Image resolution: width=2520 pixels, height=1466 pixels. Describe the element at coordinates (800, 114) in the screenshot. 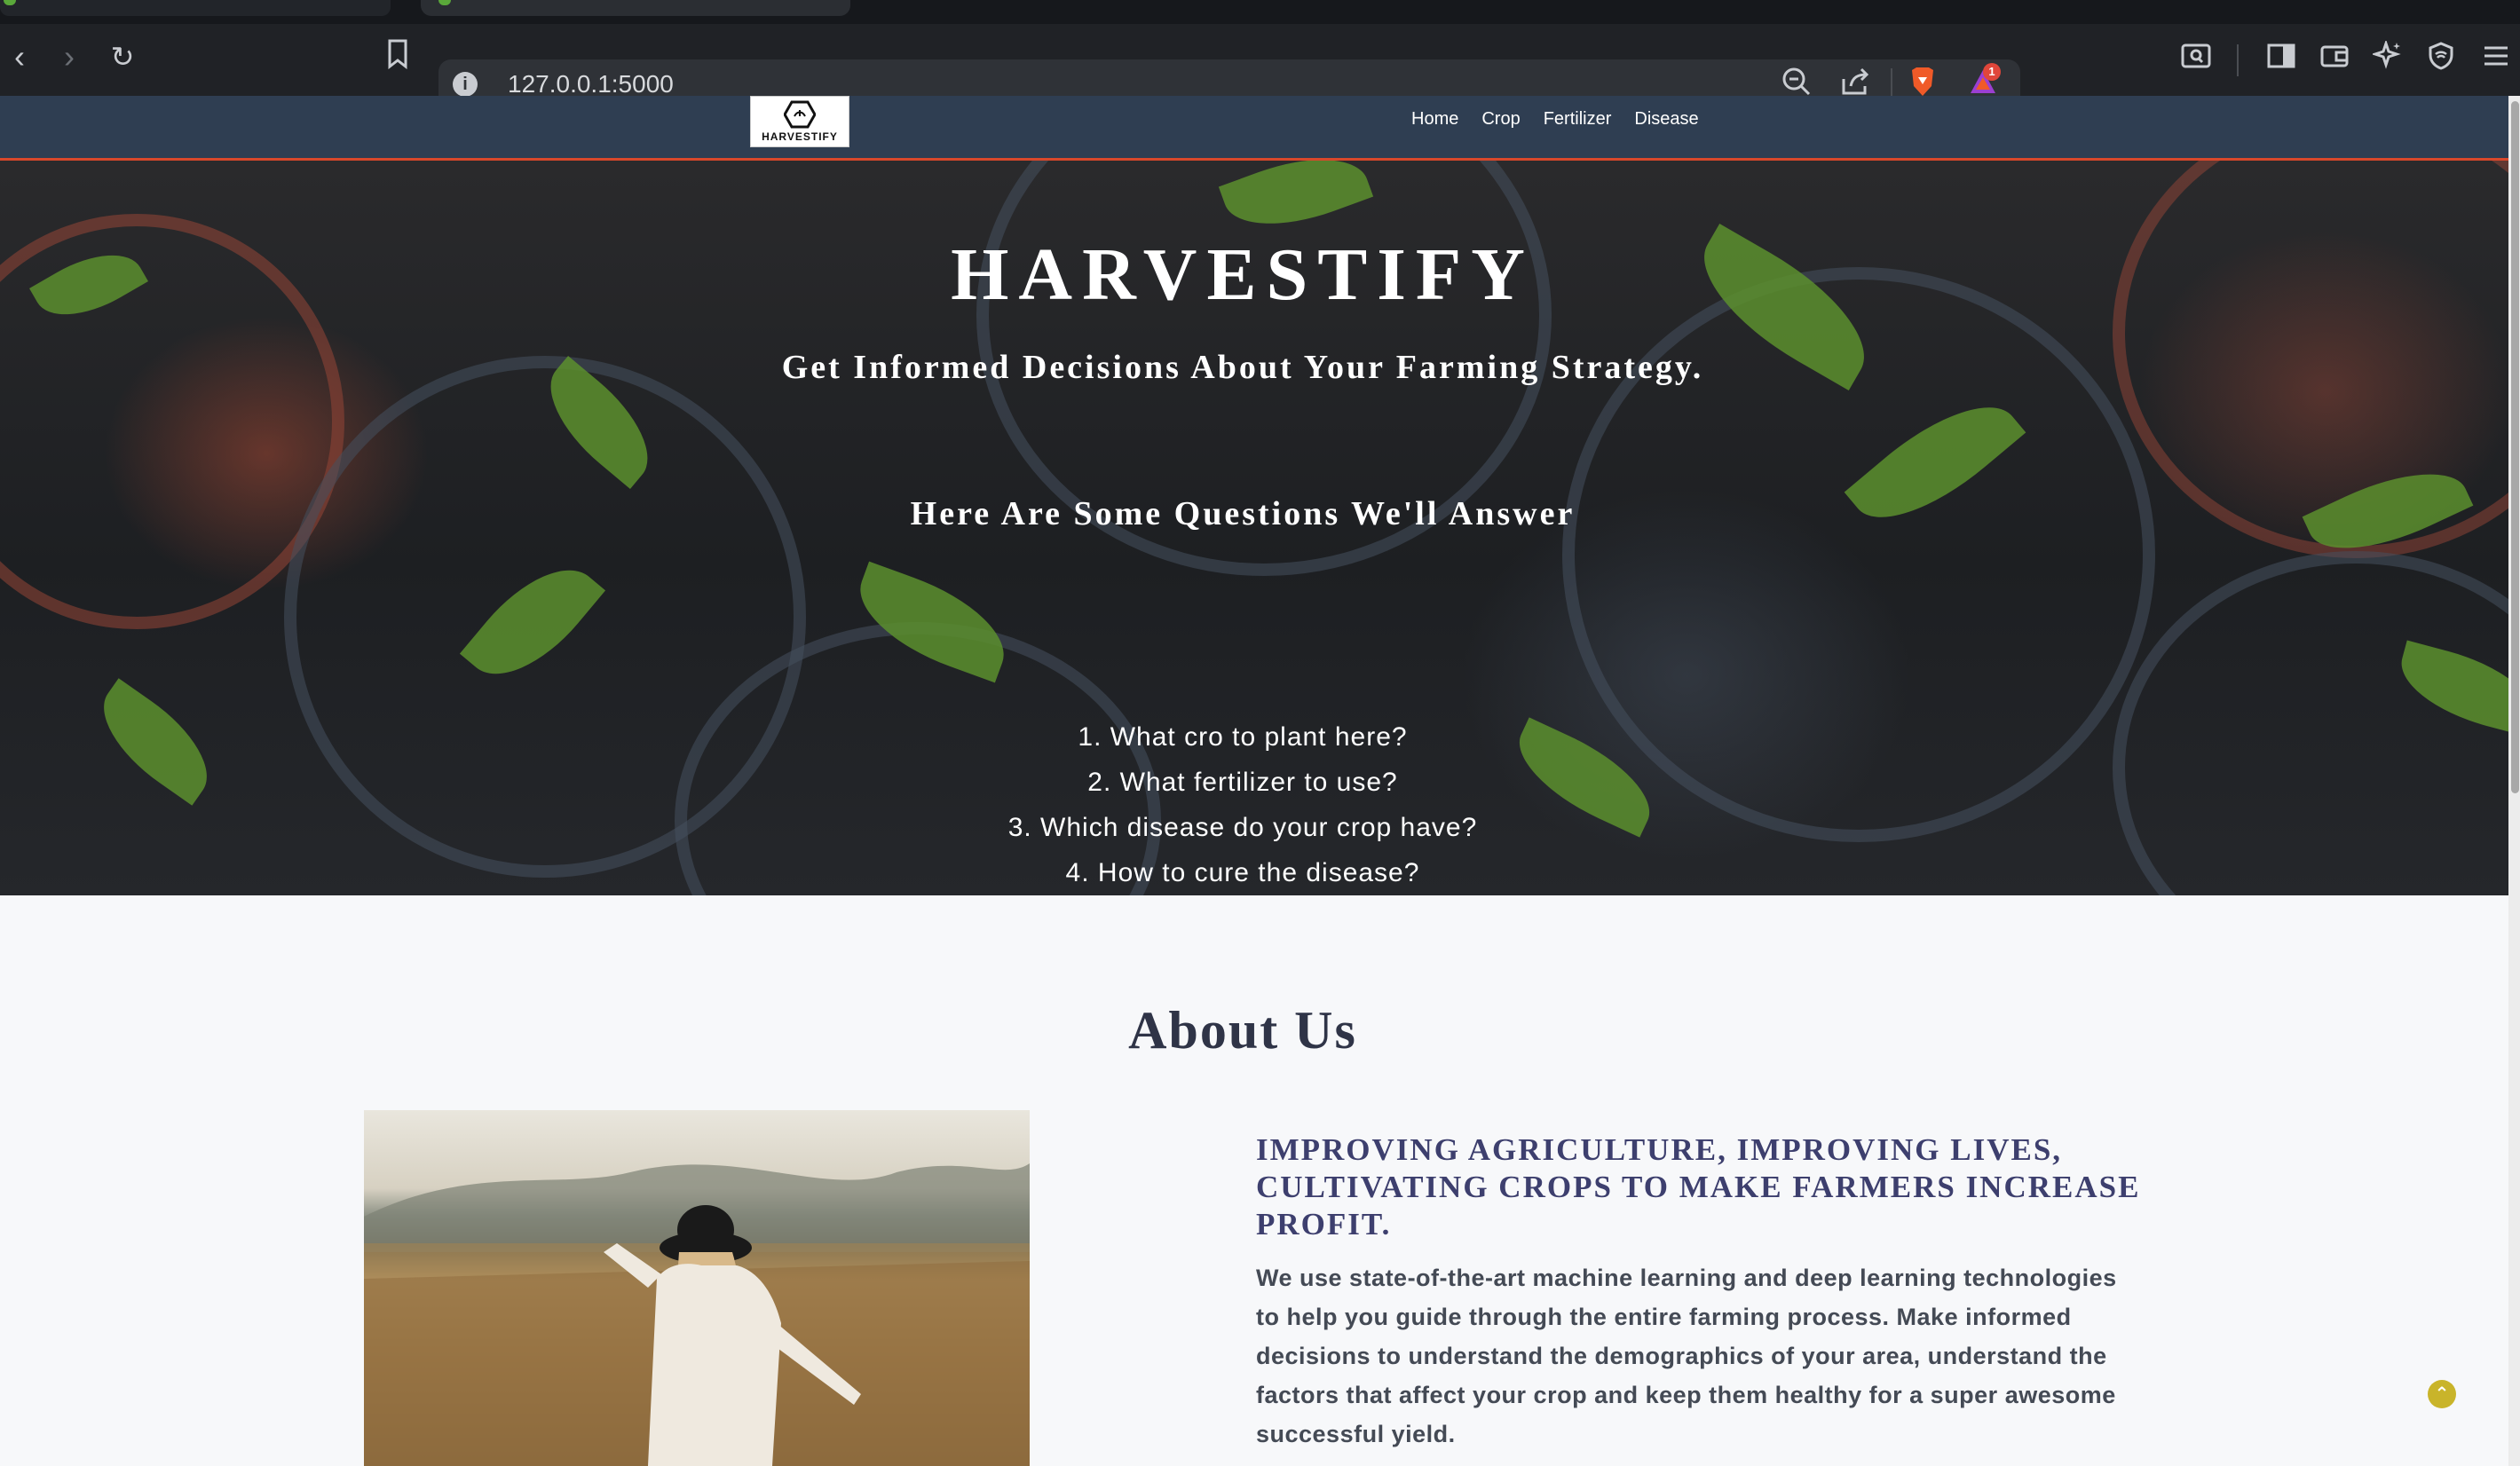

I see `logo-hexagon-icon` at that location.